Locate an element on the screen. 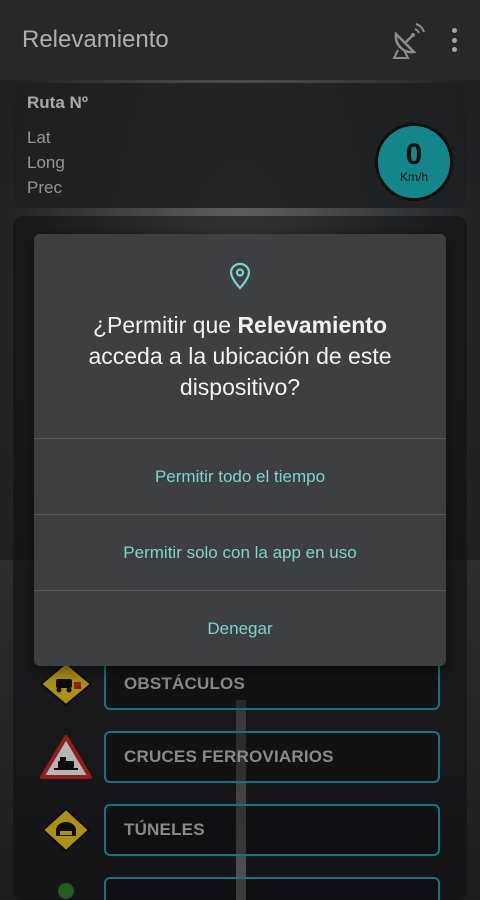 Image resolution: width=480 pixels, height=900 pixels. allow-all-time-button: Permitir todo el tiempo is located at coordinates (240, 476).